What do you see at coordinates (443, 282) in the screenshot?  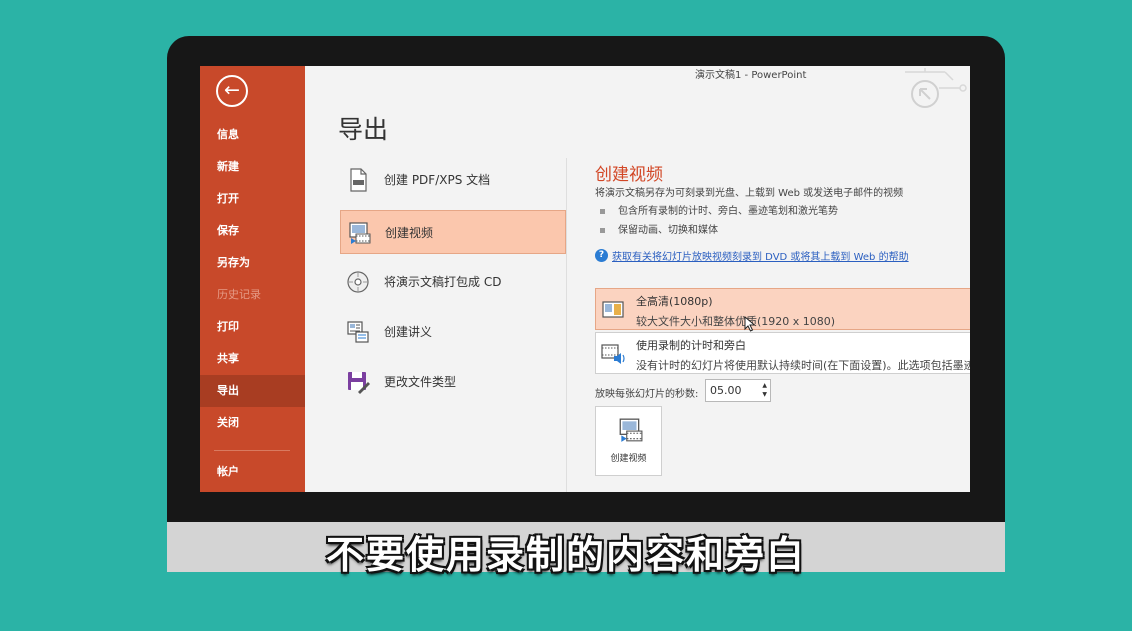 I see `export-option-label: 将演示文稿打包成 CD` at bounding box center [443, 282].